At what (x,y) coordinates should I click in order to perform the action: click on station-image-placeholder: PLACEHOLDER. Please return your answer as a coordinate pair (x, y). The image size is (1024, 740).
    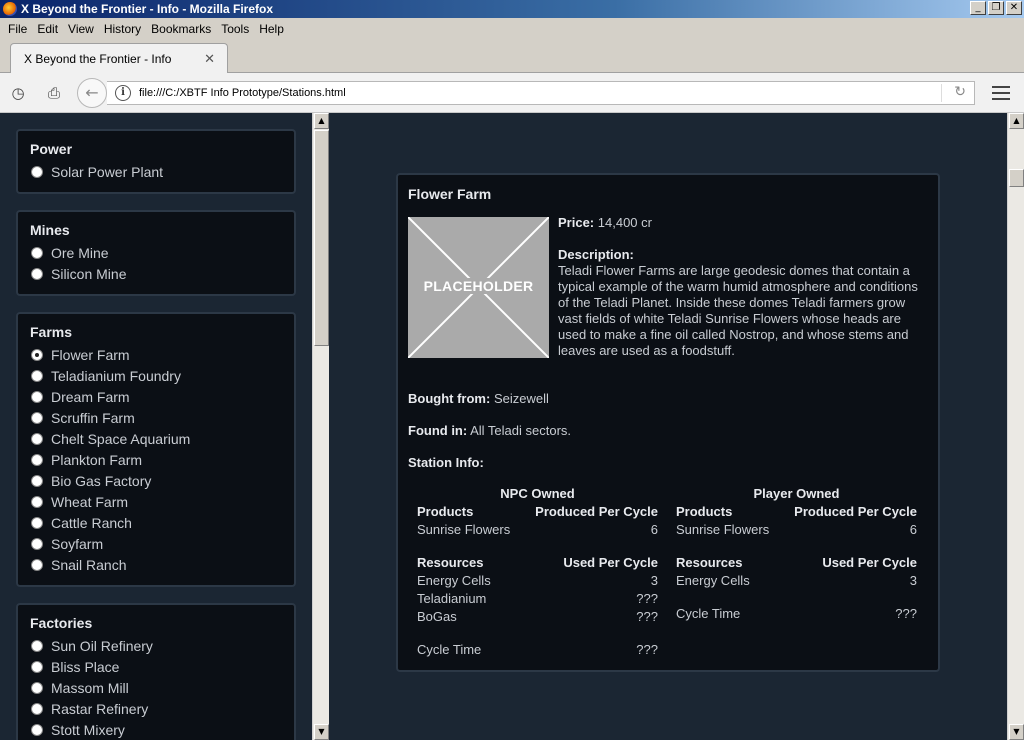
    Looking at the image, I should click on (478, 287).